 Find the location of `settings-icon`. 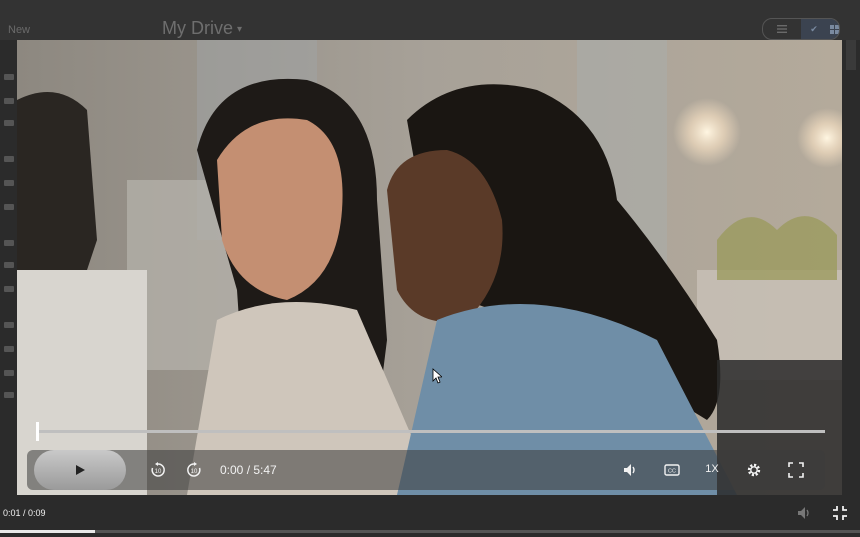

settings-icon is located at coordinates (754, 470).